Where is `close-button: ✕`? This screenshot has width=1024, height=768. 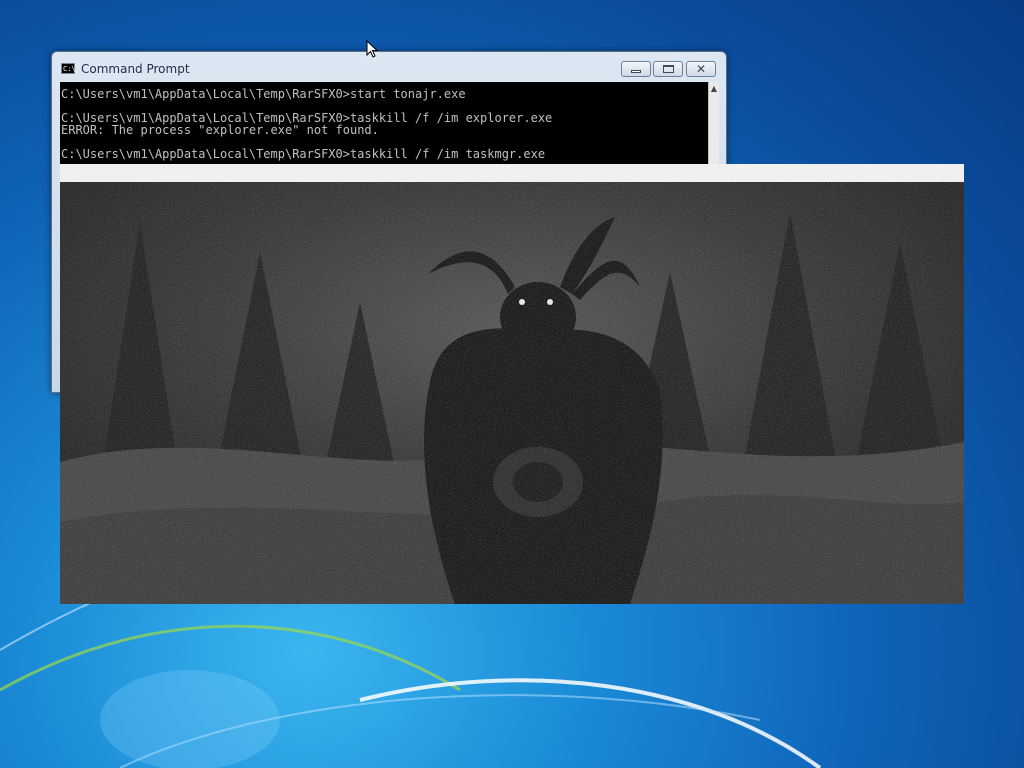
close-button: ✕ is located at coordinates (701, 69).